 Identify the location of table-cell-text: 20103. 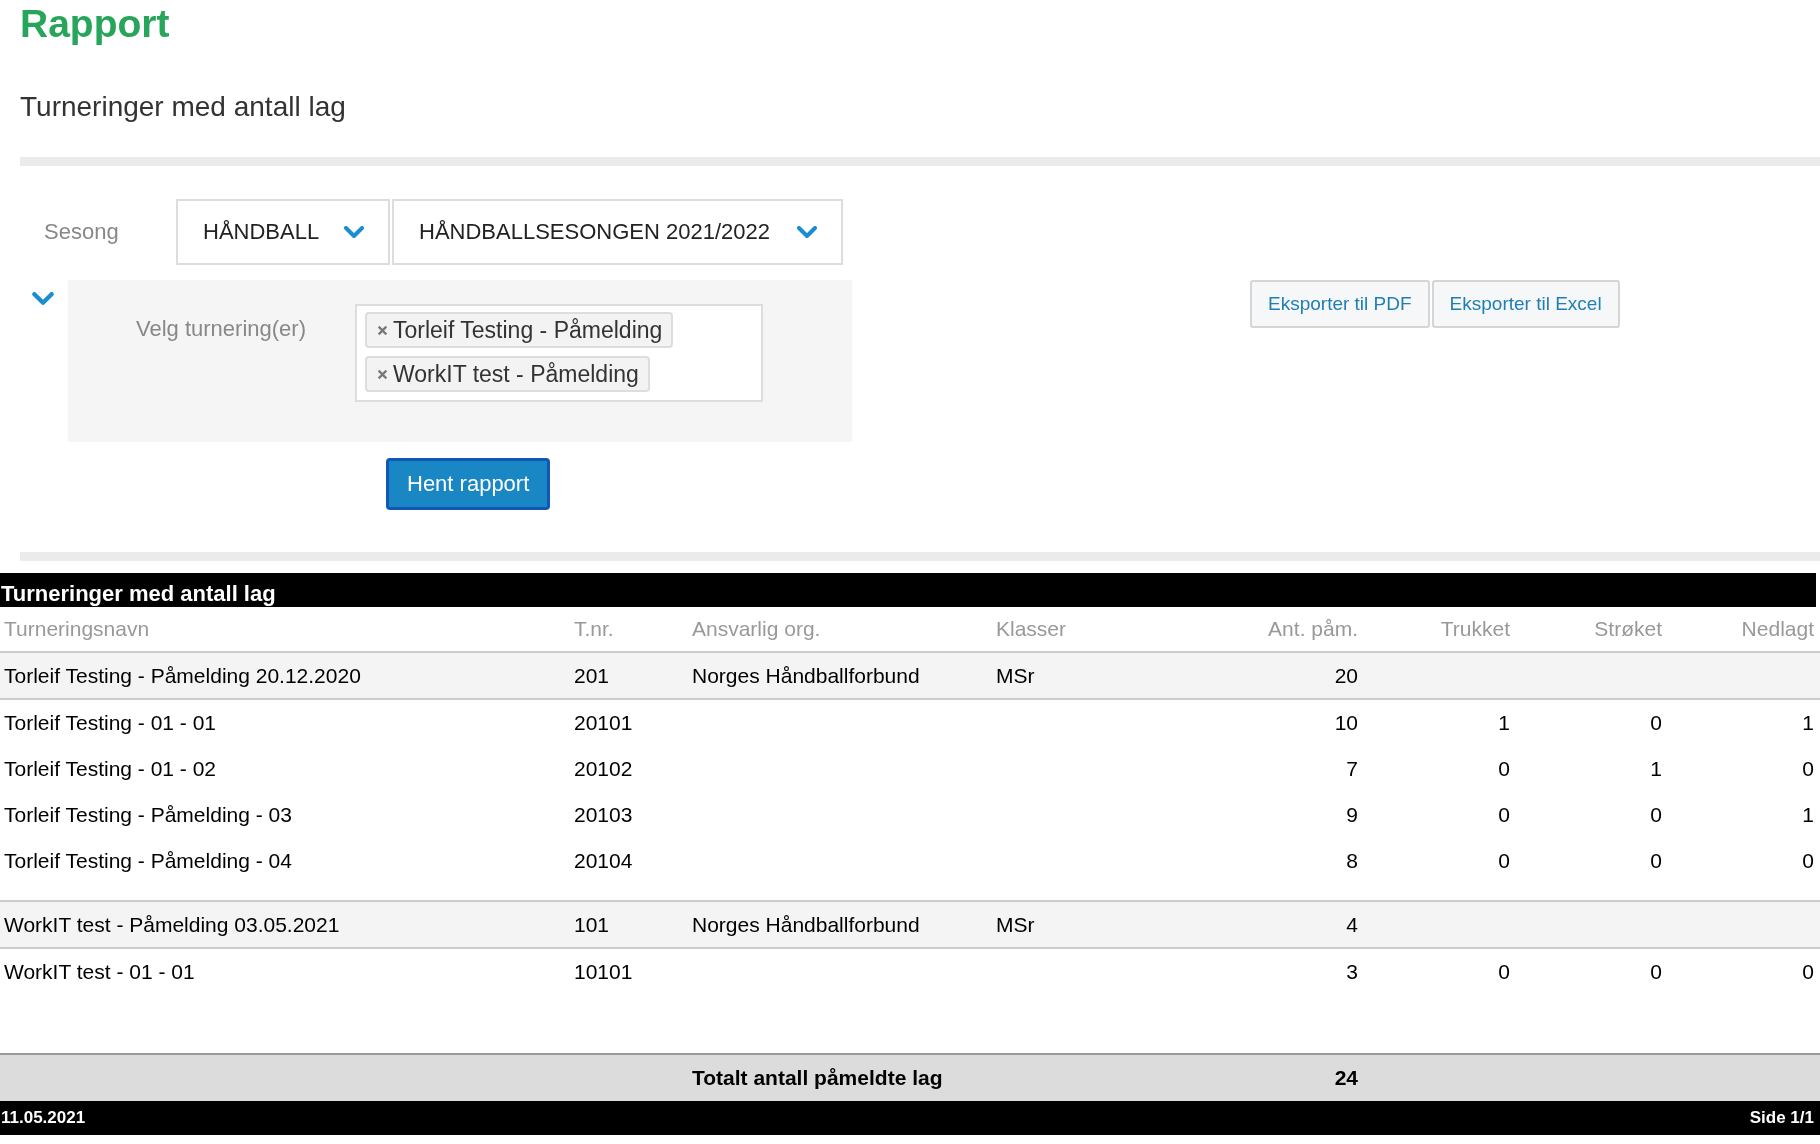
(604, 815).